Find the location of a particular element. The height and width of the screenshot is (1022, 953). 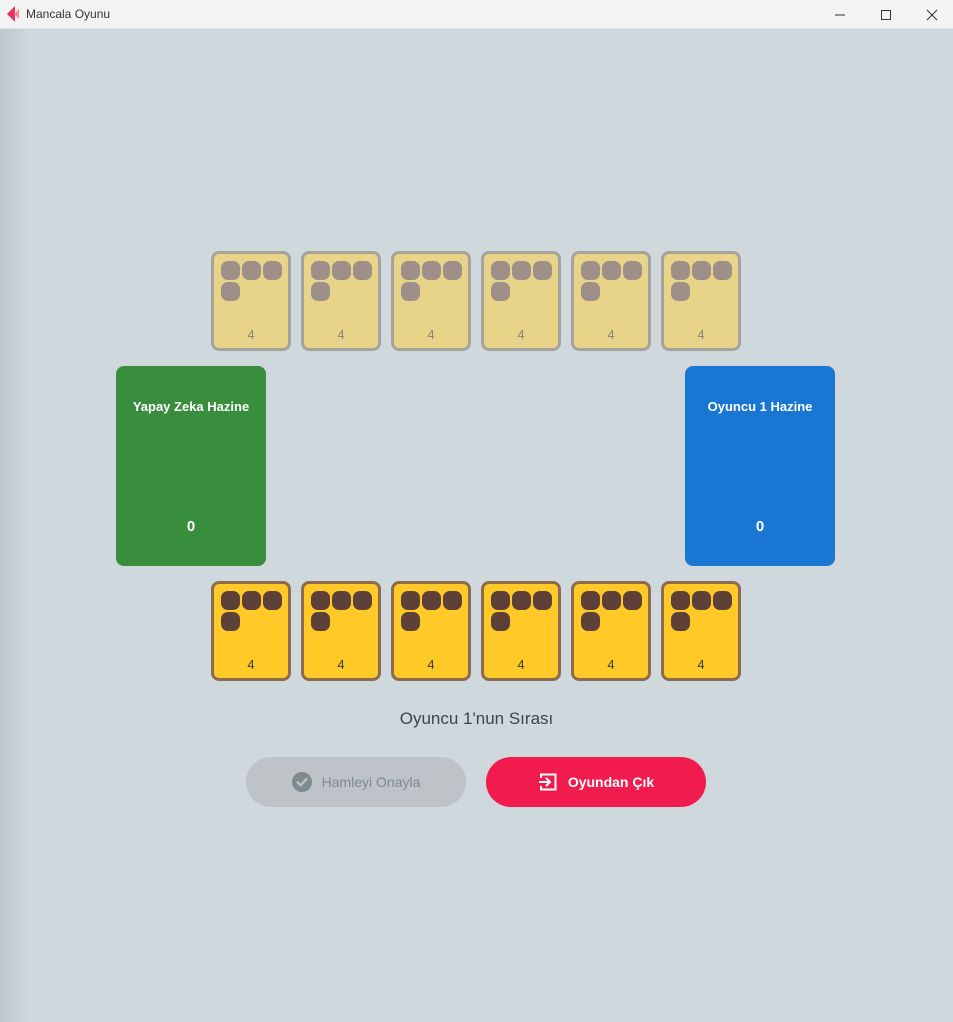

ai-store-title: Yapay Zeka Hazine is located at coordinates (191, 406).